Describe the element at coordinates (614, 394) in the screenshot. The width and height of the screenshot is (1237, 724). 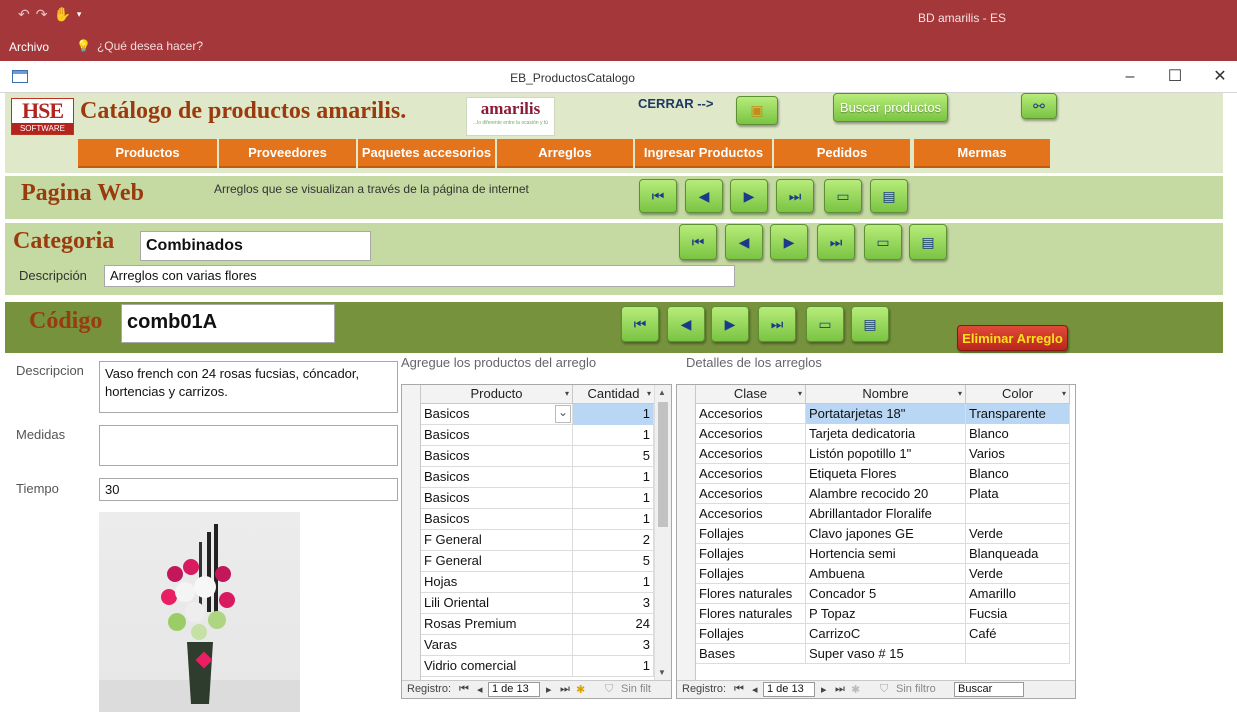
I see `column-header-cantidad: Cantidad ▾` at that location.